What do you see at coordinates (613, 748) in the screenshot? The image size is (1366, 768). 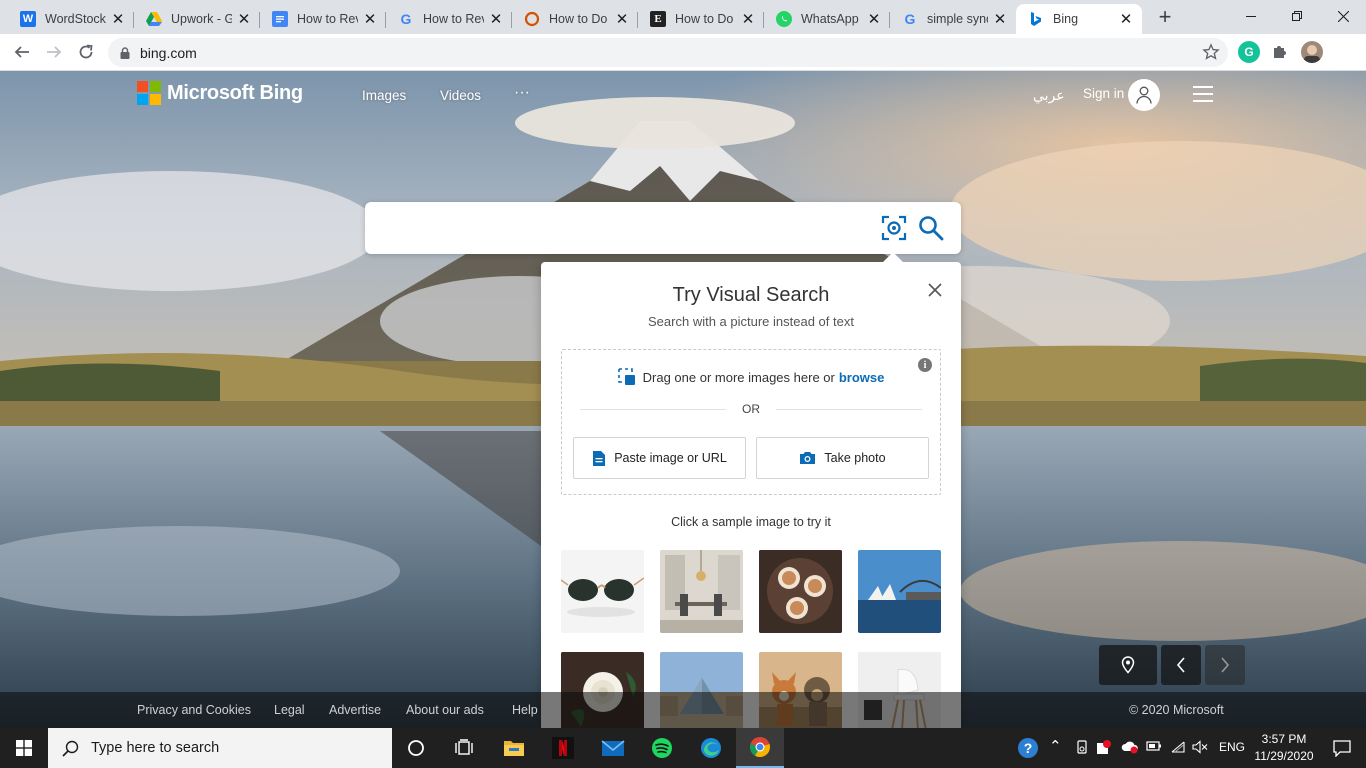 I see `mail-button` at bounding box center [613, 748].